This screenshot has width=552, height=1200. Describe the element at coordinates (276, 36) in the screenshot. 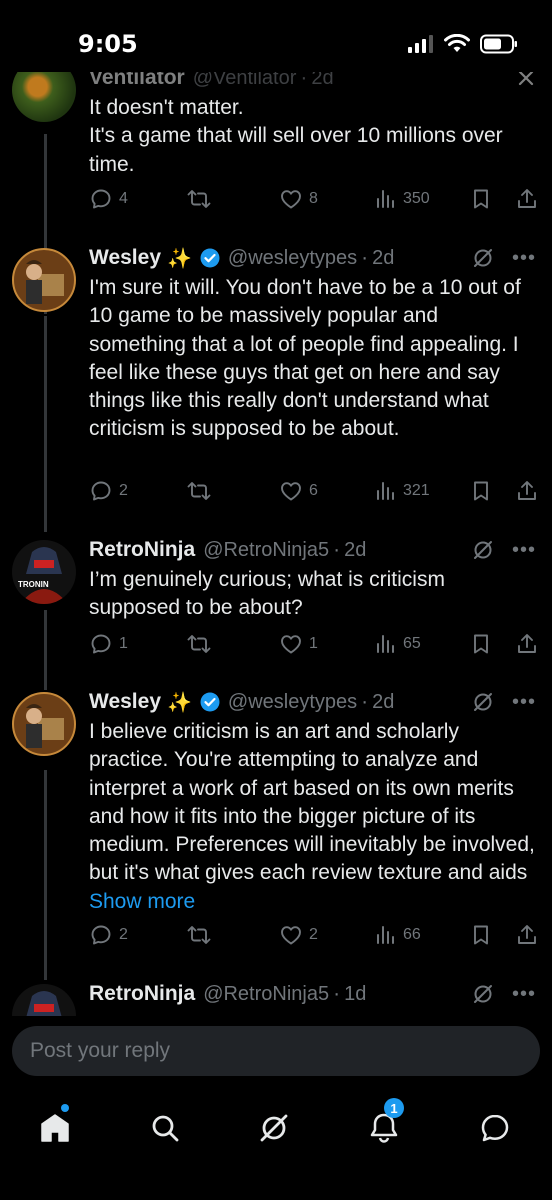

I see `status-bar: 9:05` at that location.